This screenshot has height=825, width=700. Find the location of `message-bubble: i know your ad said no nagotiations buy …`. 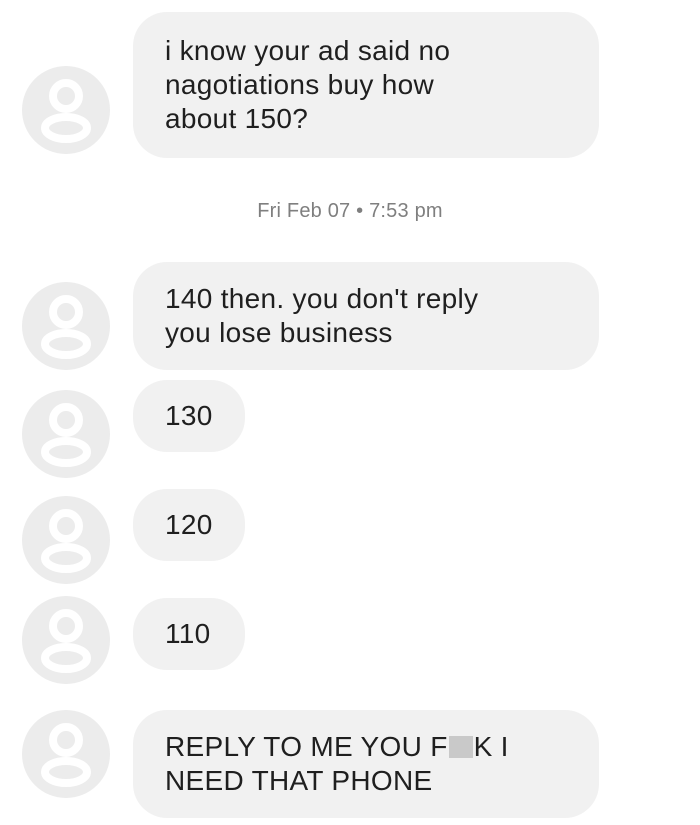

message-bubble: i know your ad said no nagotiations buy … is located at coordinates (366, 85).